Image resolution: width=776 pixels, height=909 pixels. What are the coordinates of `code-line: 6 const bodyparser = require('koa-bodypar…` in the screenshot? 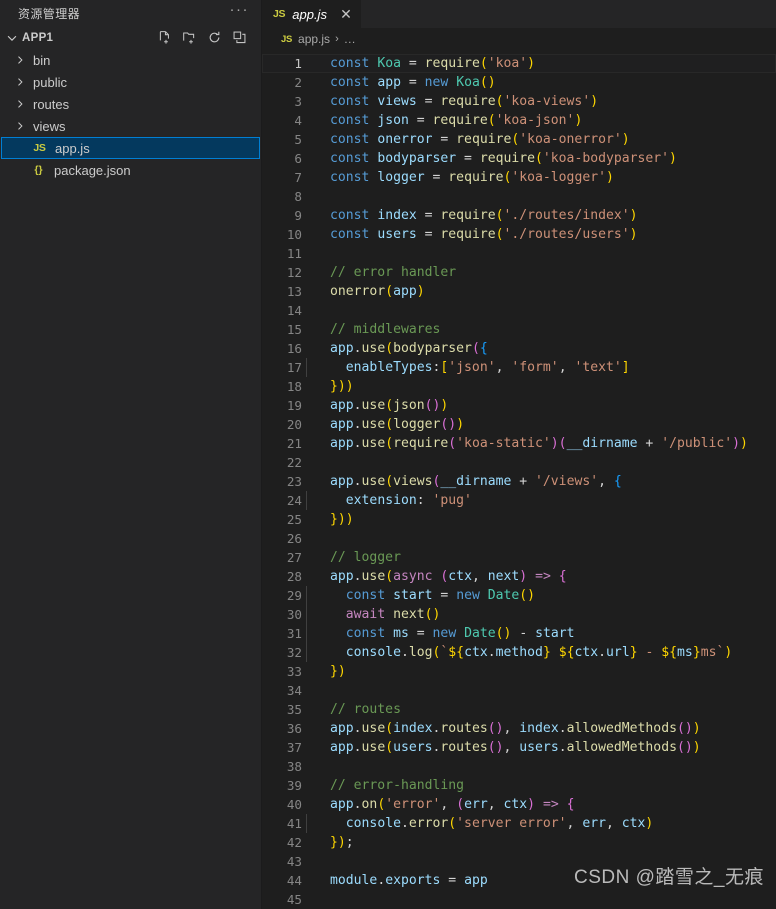 It's located at (519, 158).